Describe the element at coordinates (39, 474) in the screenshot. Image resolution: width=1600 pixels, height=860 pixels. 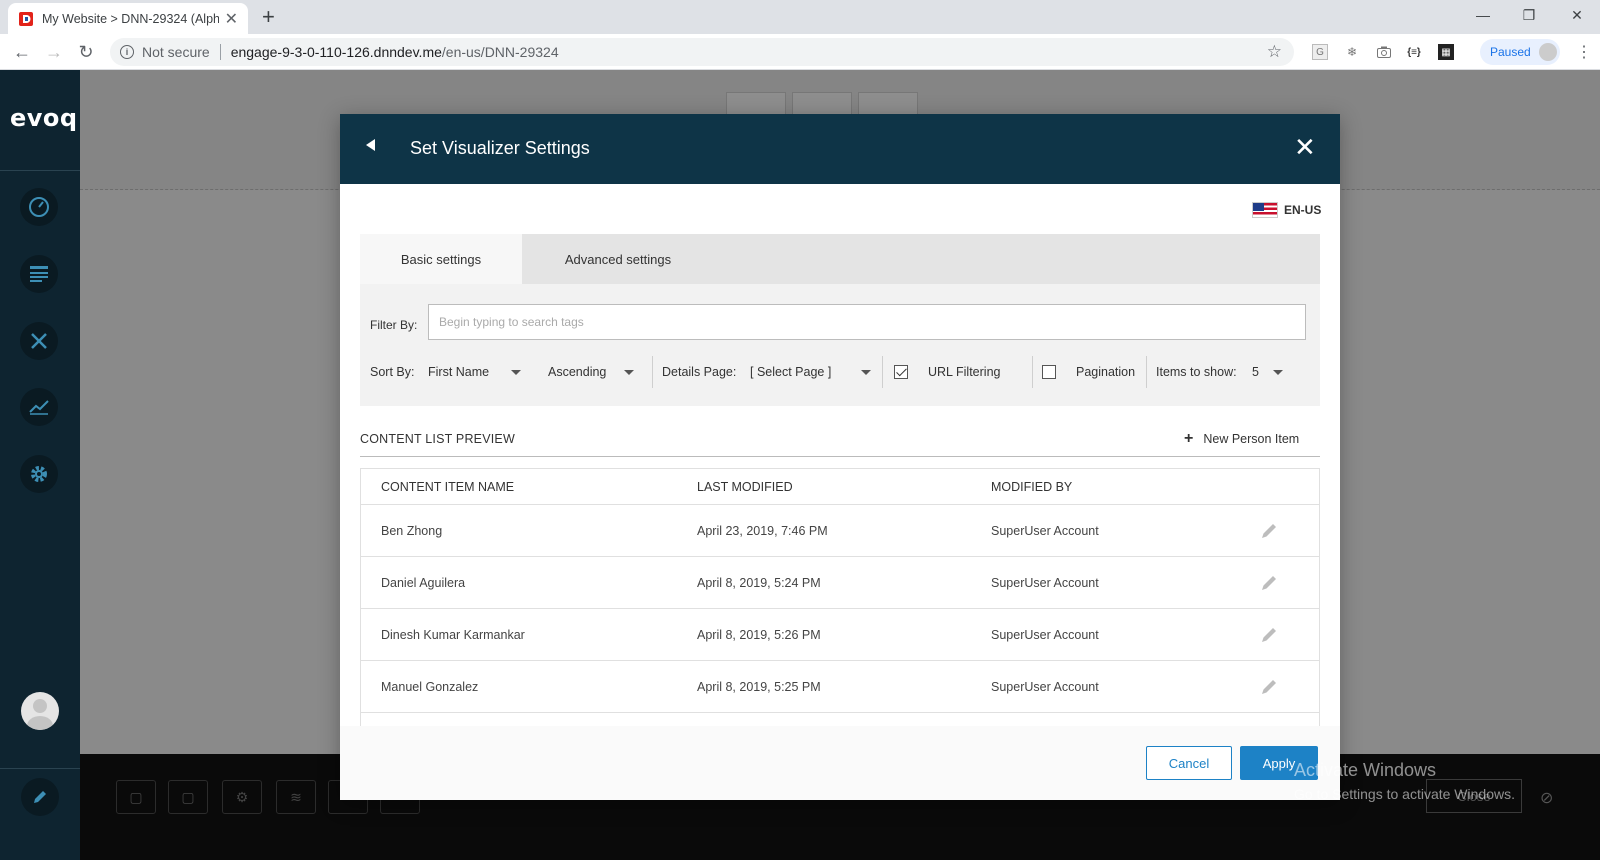
I see `settings-icon` at that location.